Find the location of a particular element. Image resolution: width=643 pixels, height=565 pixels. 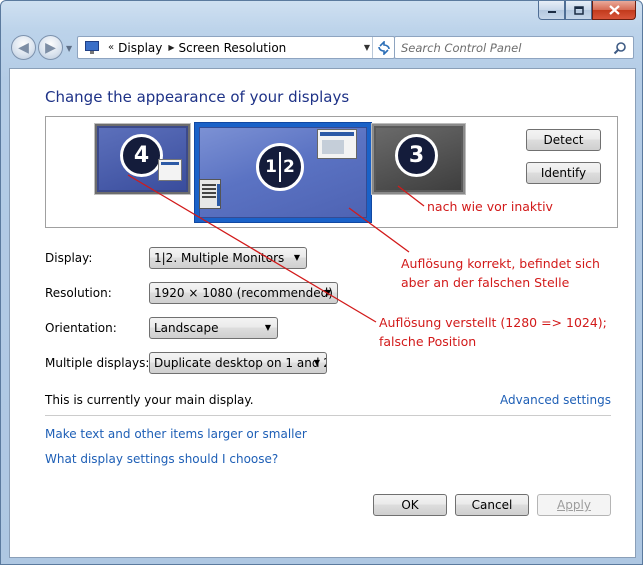

monitor-3-inactive: 3 is located at coordinates (418, 159).